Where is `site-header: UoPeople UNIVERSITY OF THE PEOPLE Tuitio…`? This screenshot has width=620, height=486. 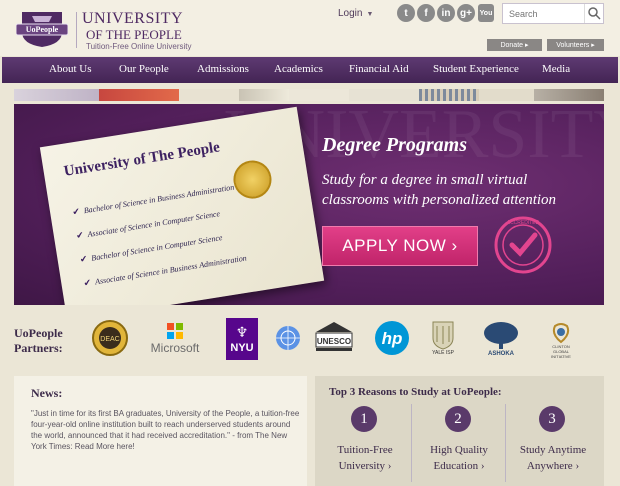 site-header: UoPeople UNIVERSITY OF THE PEOPLE Tuitio… is located at coordinates (310, 28).